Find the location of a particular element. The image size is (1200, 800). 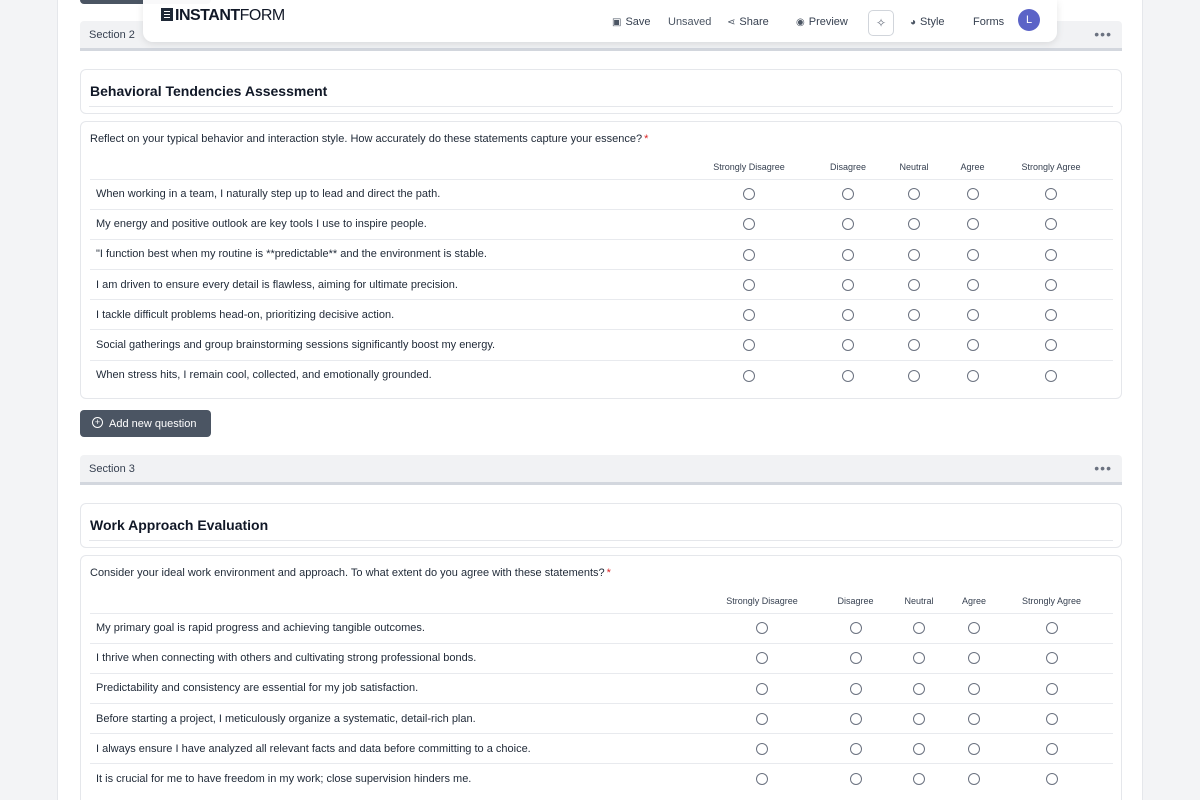

user-avatar: L is located at coordinates (1029, 20).